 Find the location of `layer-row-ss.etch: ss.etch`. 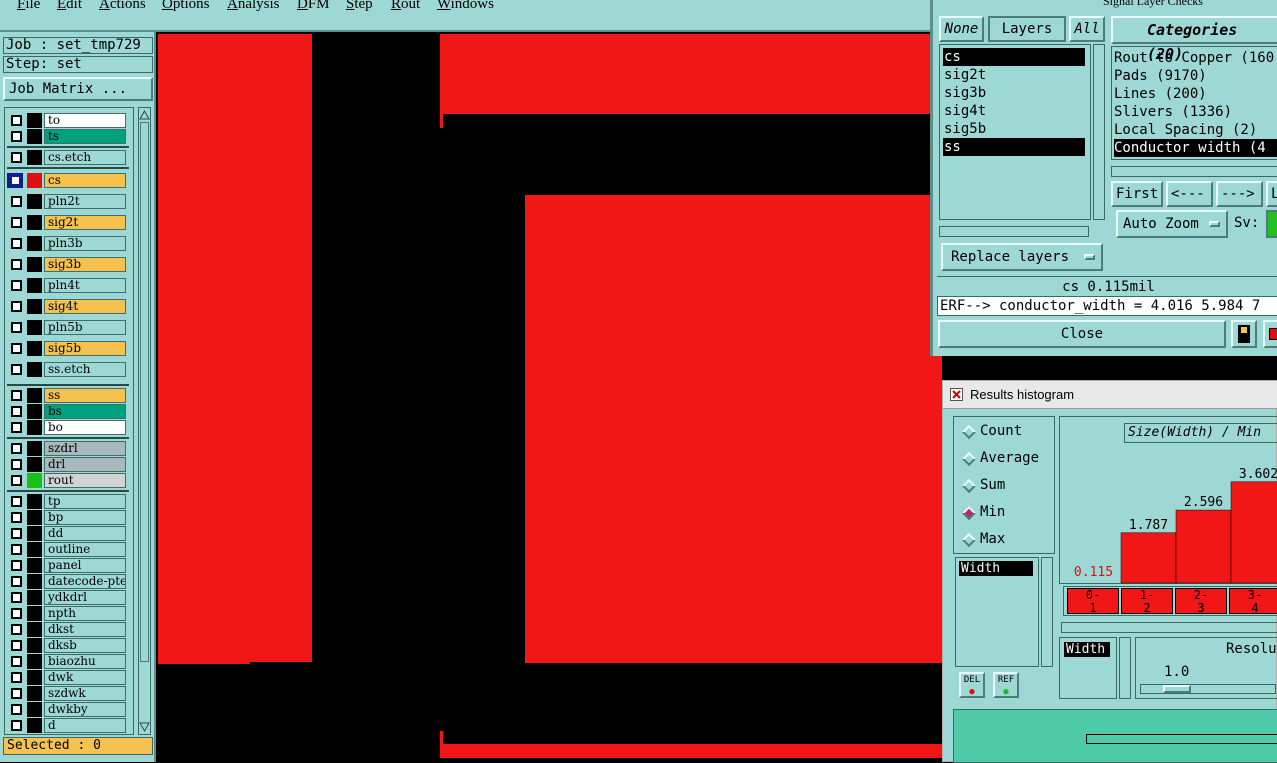

layer-row-ss.etch: ss.etch is located at coordinates (68, 369).